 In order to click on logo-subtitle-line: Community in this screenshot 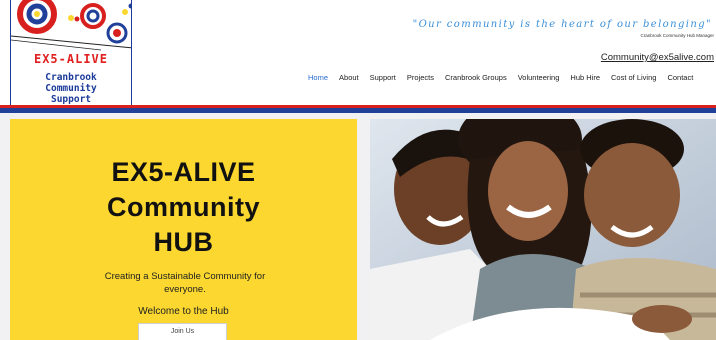, I will do `click(71, 88)`.